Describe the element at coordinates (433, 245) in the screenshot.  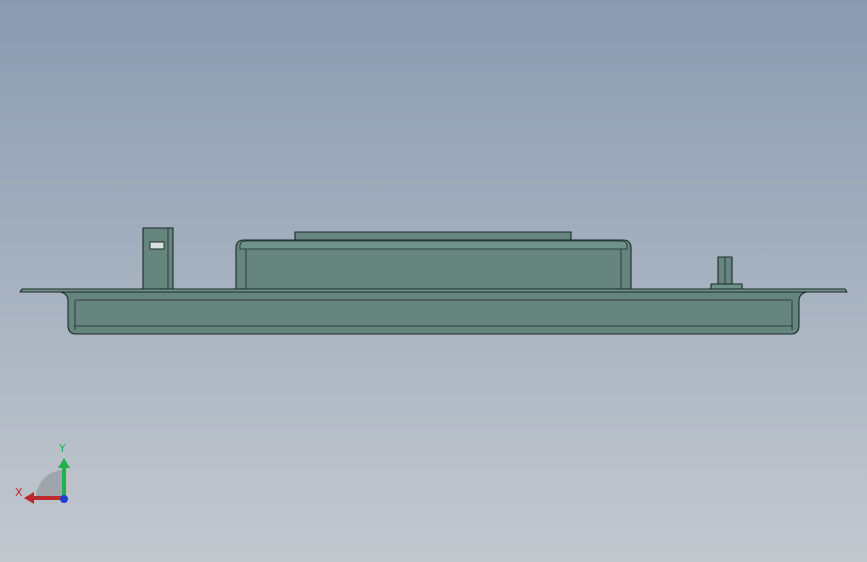
I see `top-cover-lip` at that location.